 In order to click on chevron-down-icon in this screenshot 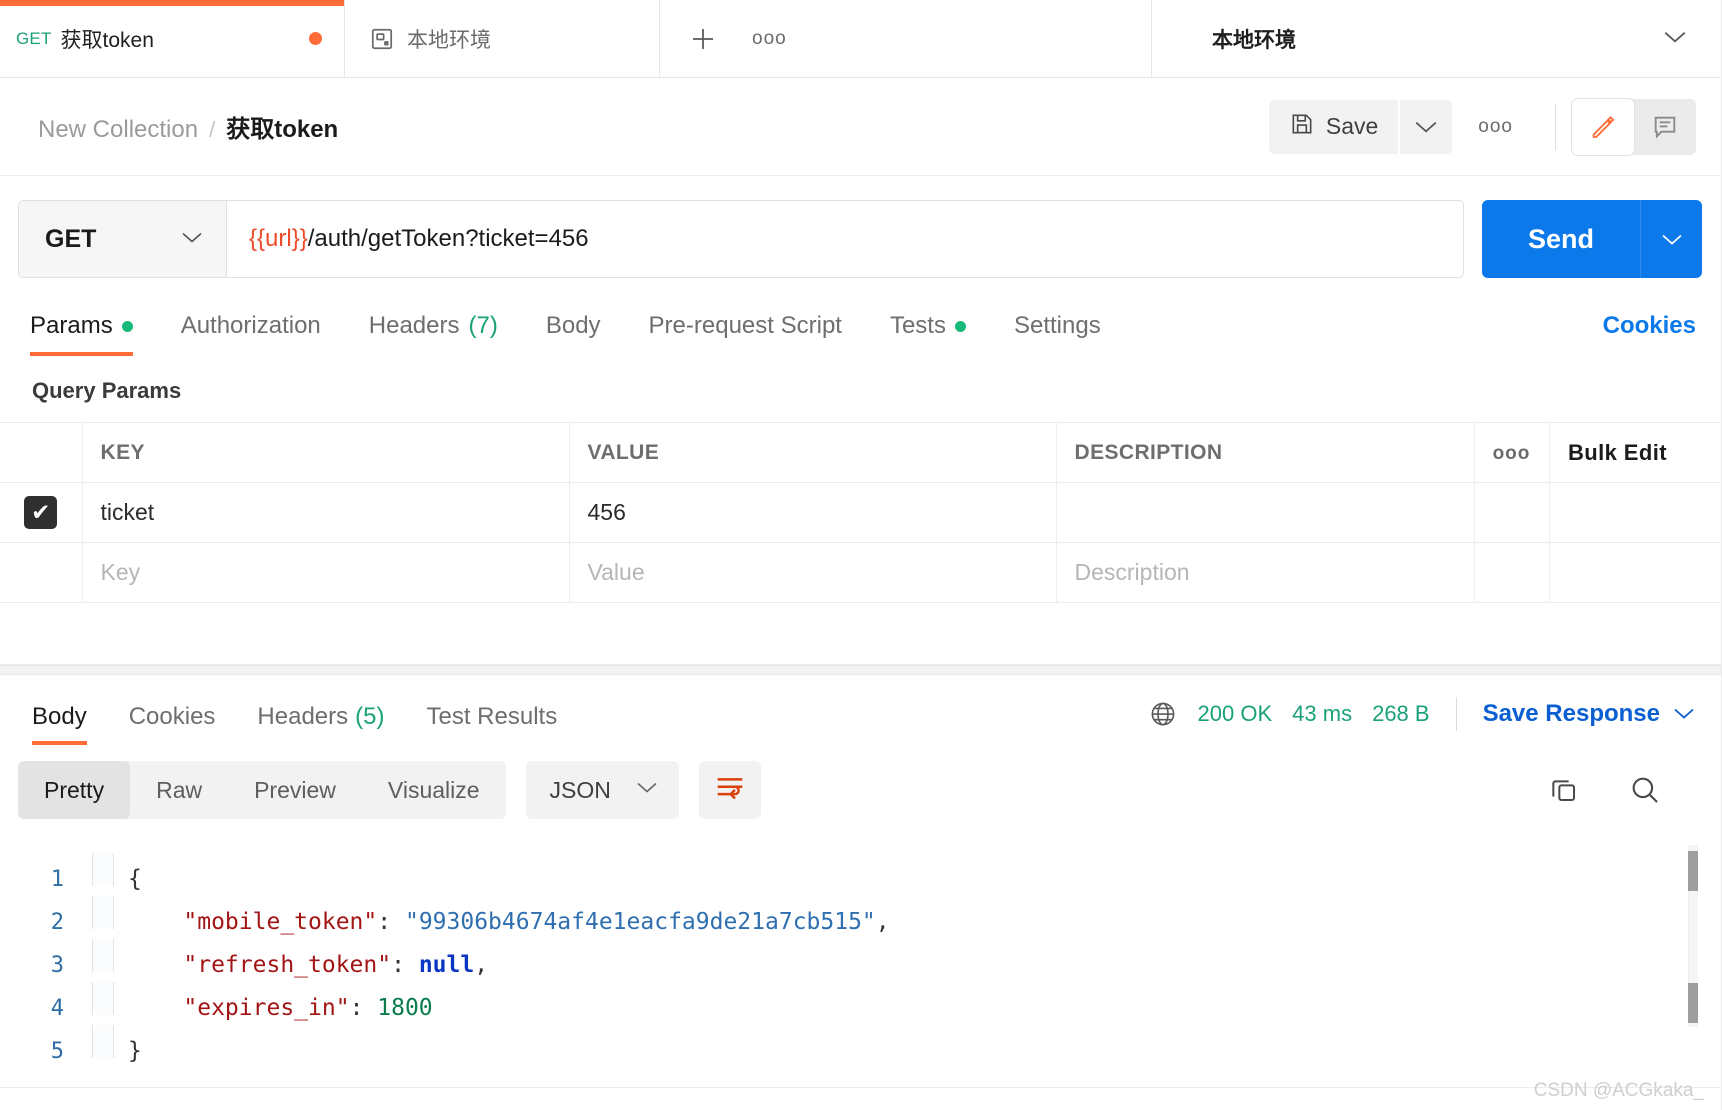, I will do `click(647, 790)`.